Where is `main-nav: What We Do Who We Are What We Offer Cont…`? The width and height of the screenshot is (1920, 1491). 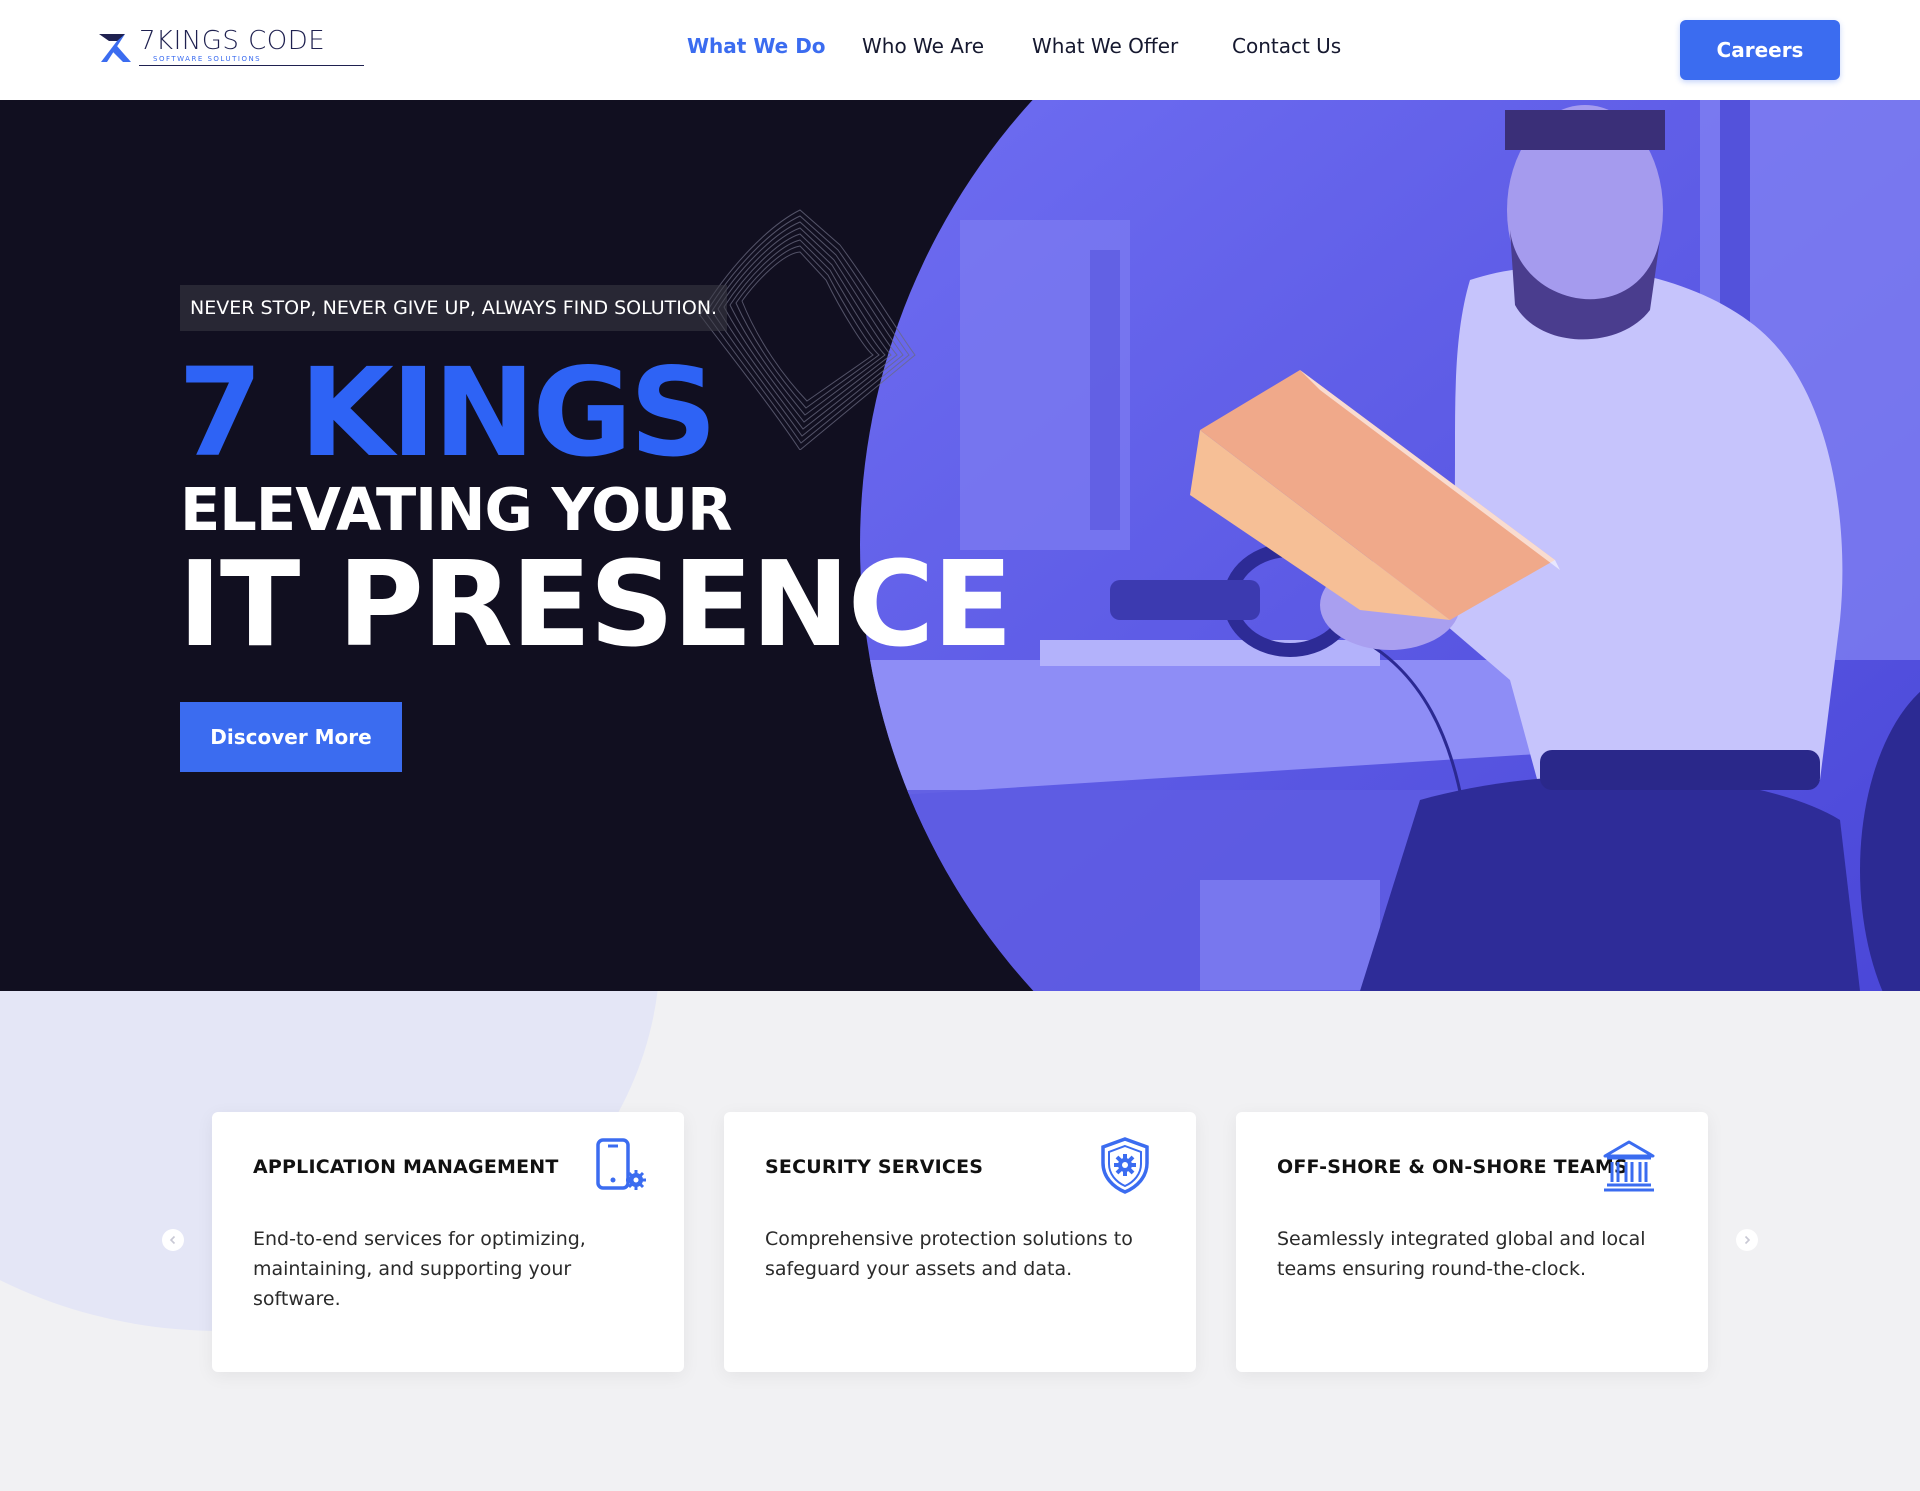 main-nav: What We Do Who We Are What We Offer Cont… is located at coordinates (960, 49).